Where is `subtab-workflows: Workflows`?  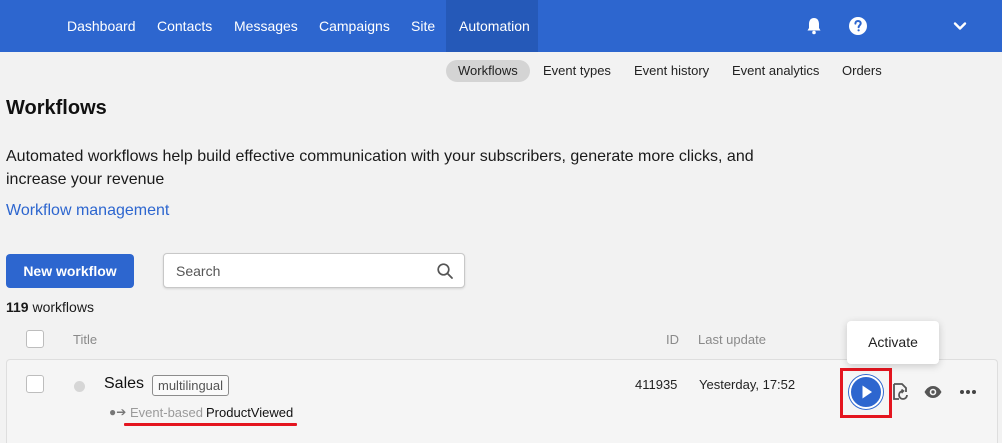 subtab-workflows: Workflows is located at coordinates (488, 71).